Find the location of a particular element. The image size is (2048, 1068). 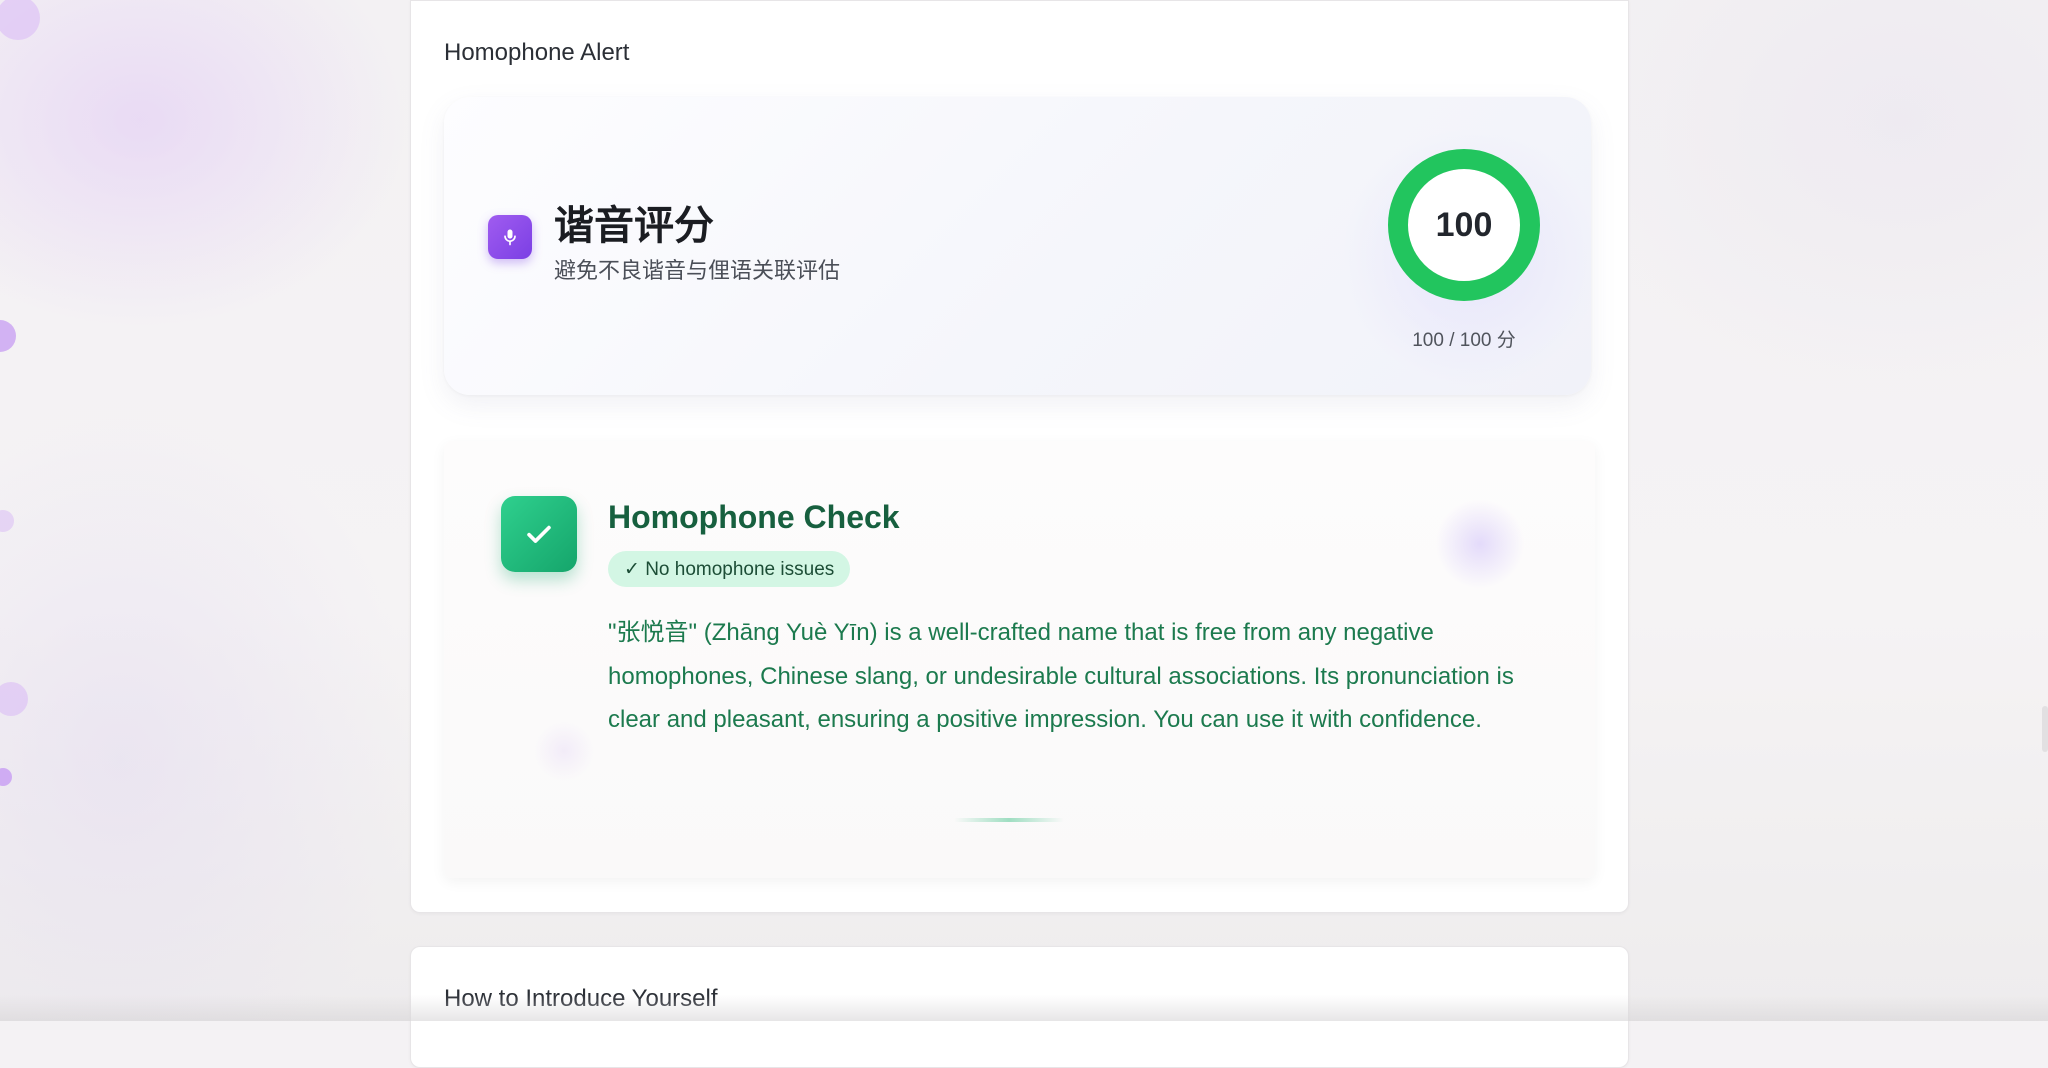

scrollbar-thumb is located at coordinates (2045, 729).